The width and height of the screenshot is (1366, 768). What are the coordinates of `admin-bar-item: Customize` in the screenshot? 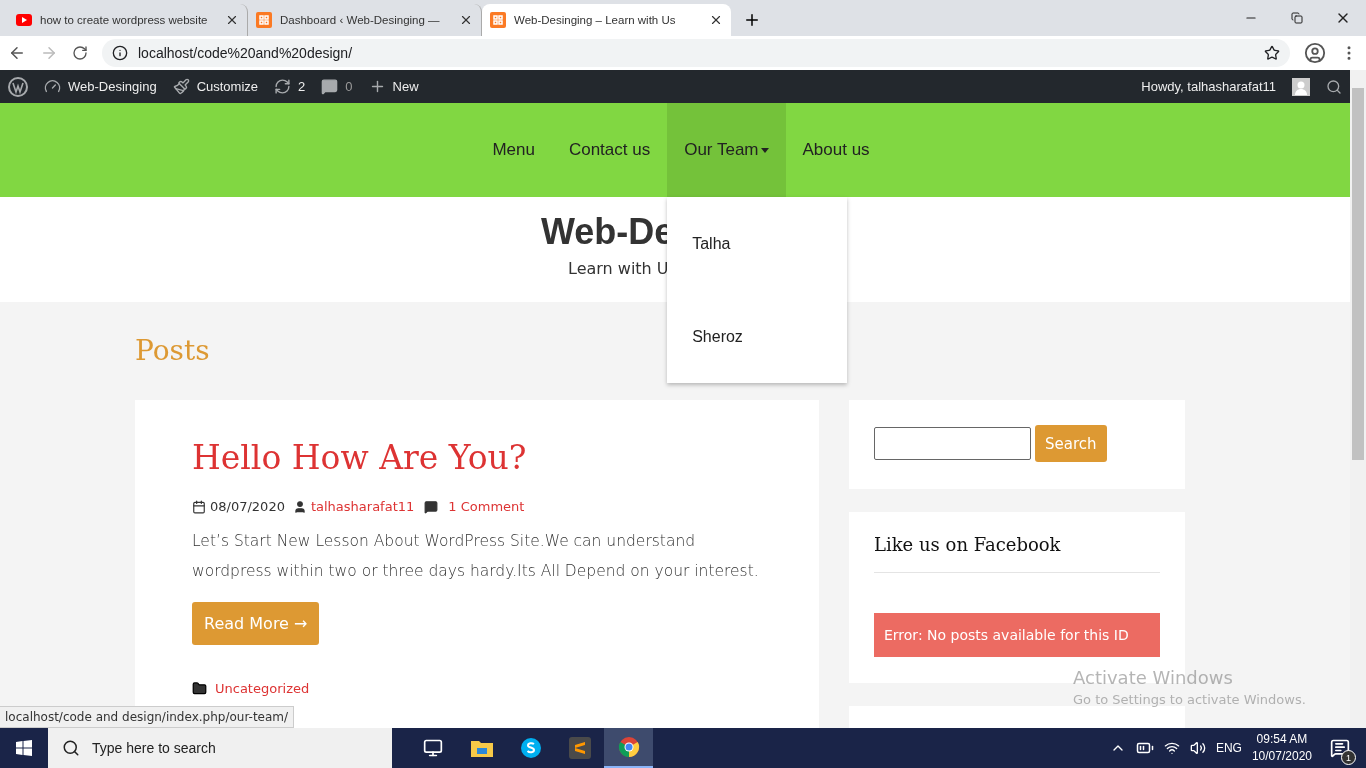 It's located at (215, 86).